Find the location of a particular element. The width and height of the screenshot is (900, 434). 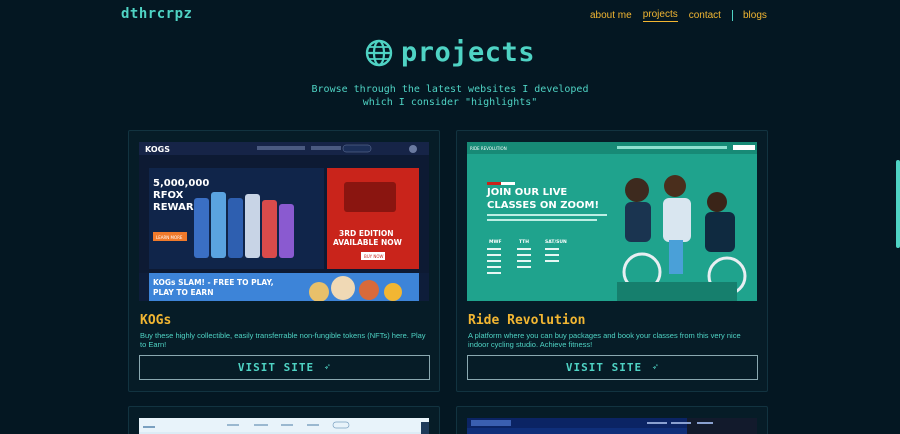

project-title: KOGs is located at coordinates (156, 320).